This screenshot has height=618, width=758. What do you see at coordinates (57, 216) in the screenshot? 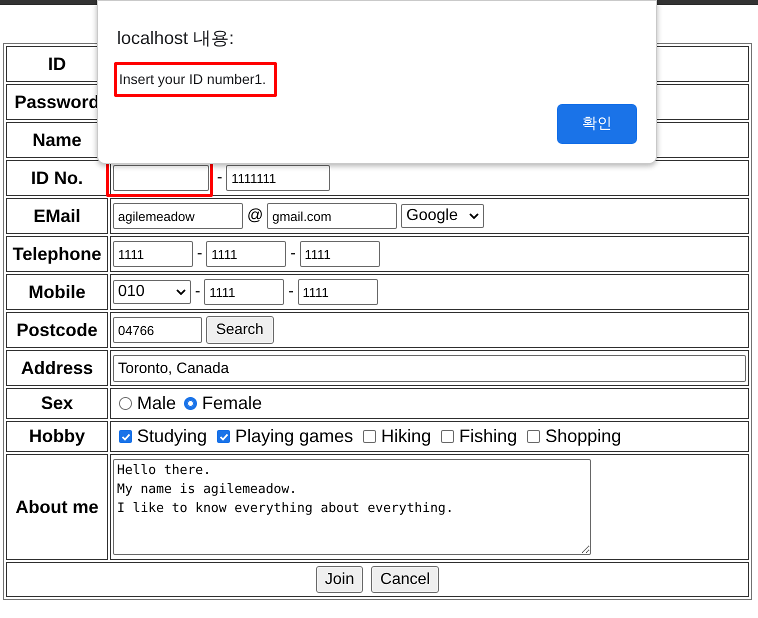
I see `field-label: EMail` at bounding box center [57, 216].